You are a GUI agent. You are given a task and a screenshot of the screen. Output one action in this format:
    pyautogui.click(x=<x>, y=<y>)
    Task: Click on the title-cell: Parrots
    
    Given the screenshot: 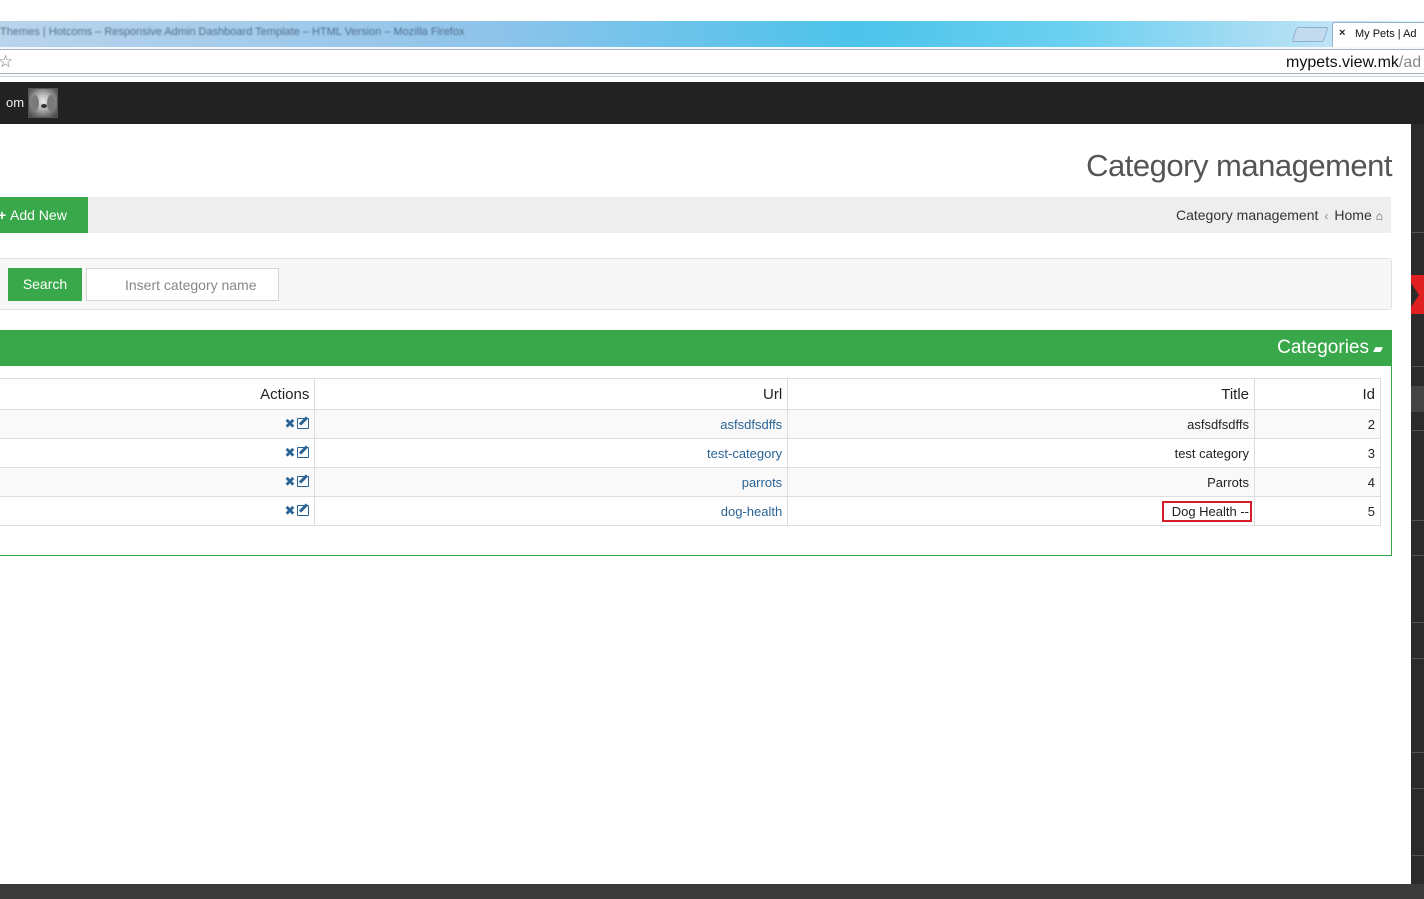 What is the action you would take?
    pyautogui.click(x=1021, y=482)
    